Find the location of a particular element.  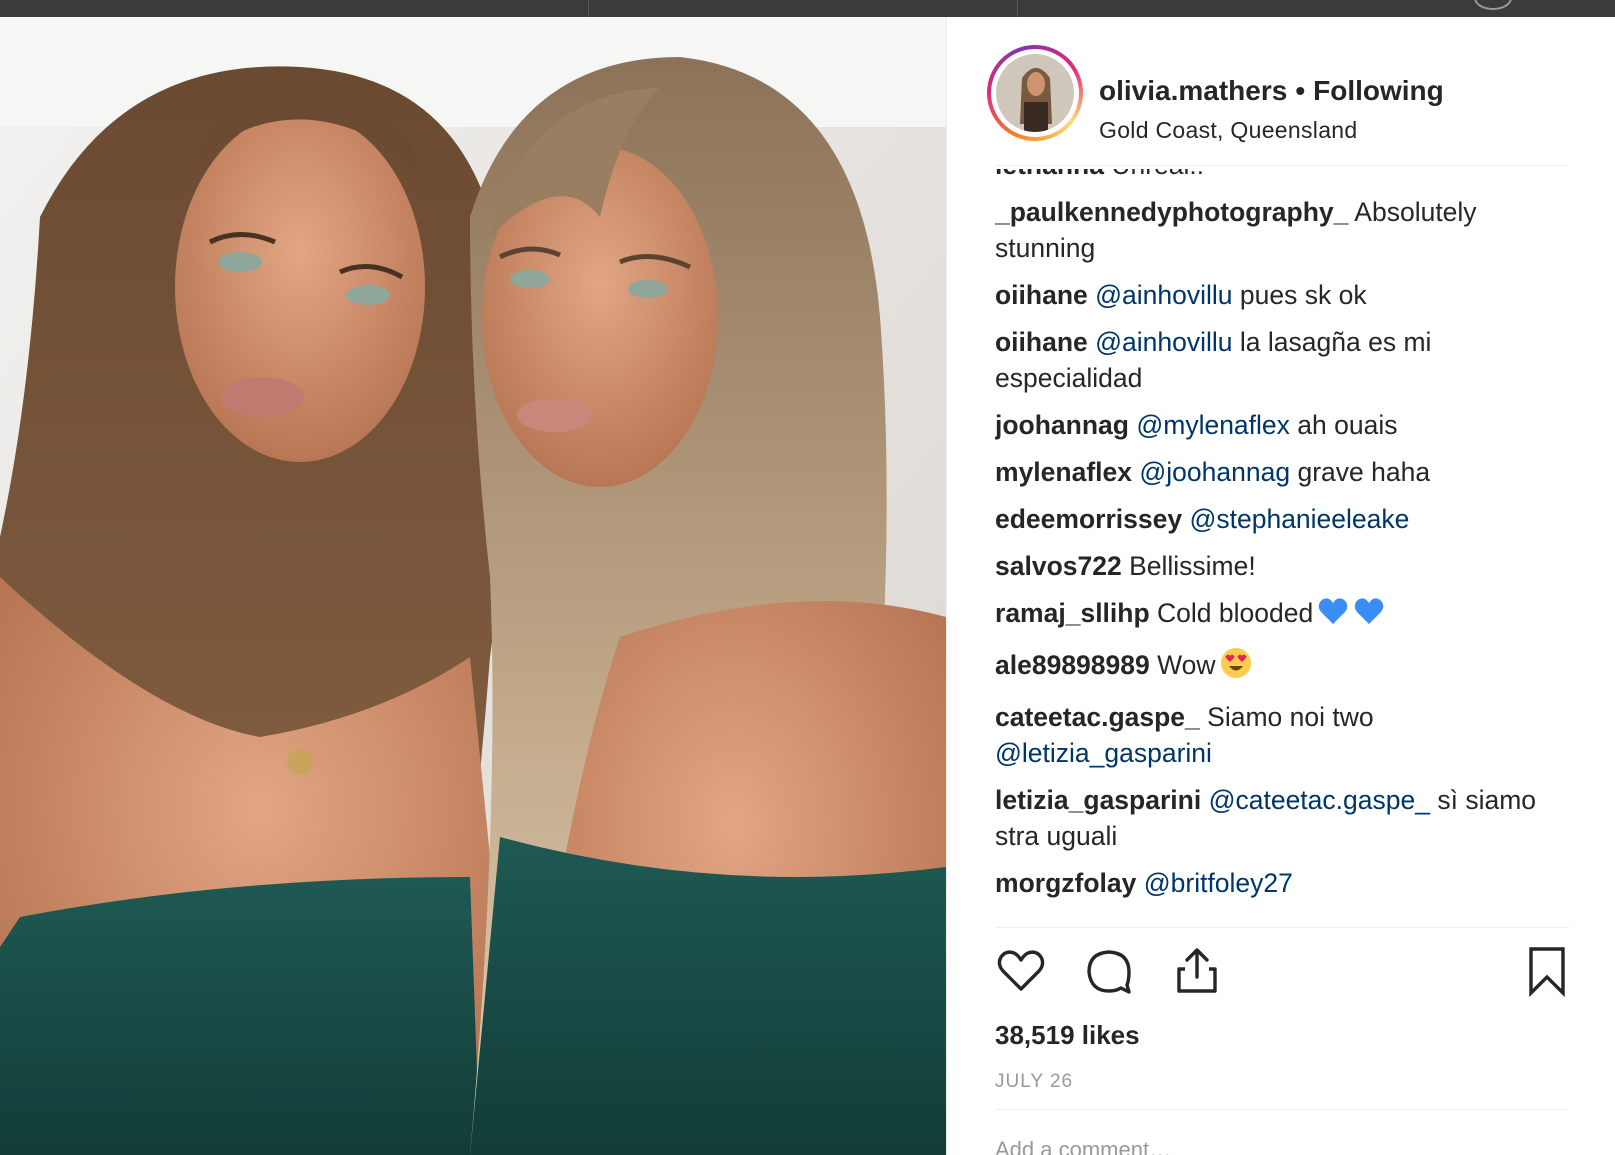

comment-text: ah ouais is located at coordinates (1347, 425).